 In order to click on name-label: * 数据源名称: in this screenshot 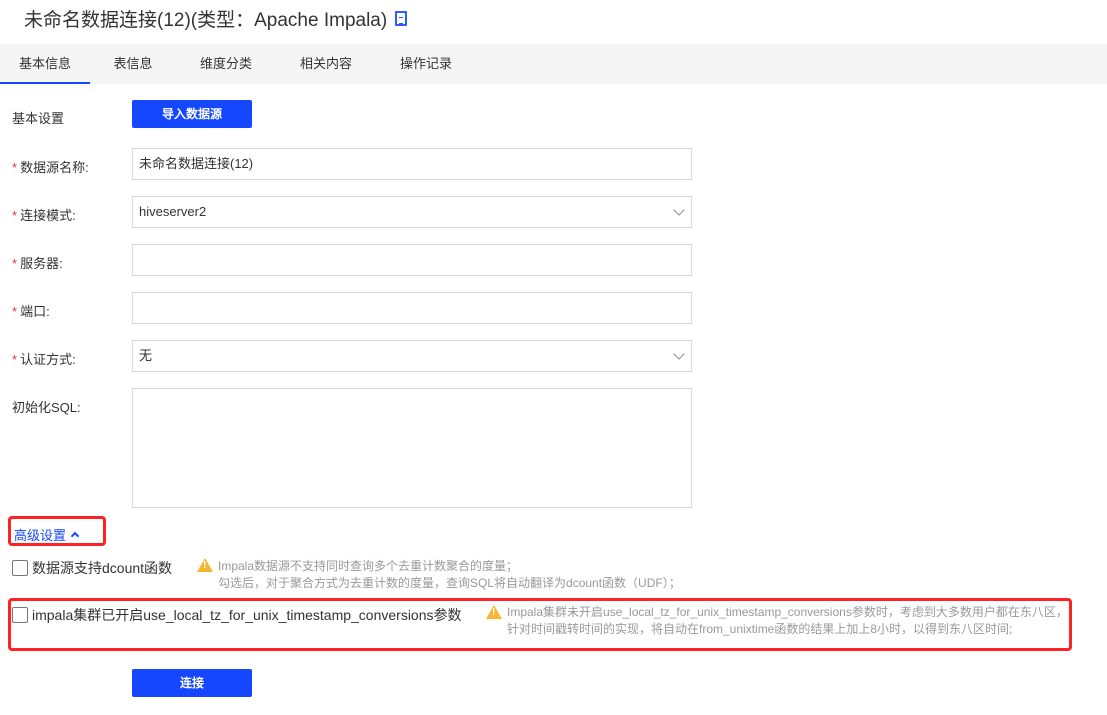, I will do `click(50, 166)`.